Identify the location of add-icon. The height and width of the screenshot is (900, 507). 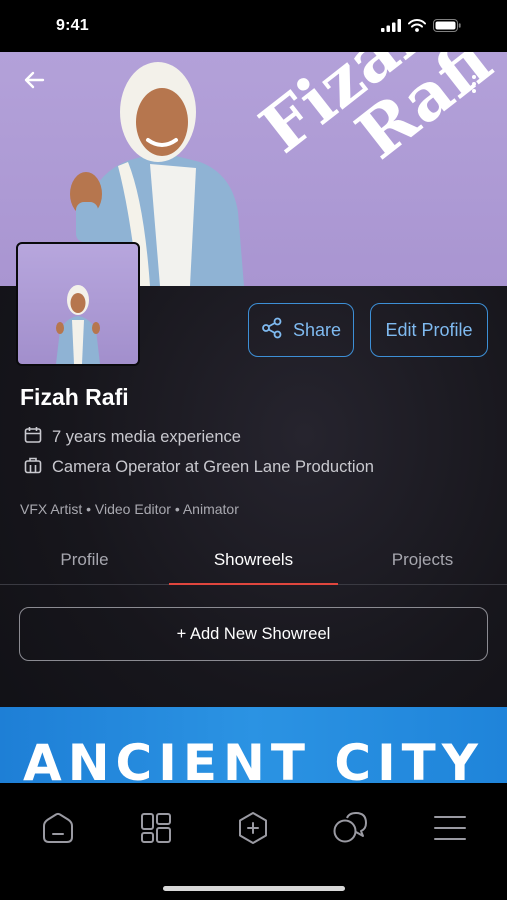
(253, 830).